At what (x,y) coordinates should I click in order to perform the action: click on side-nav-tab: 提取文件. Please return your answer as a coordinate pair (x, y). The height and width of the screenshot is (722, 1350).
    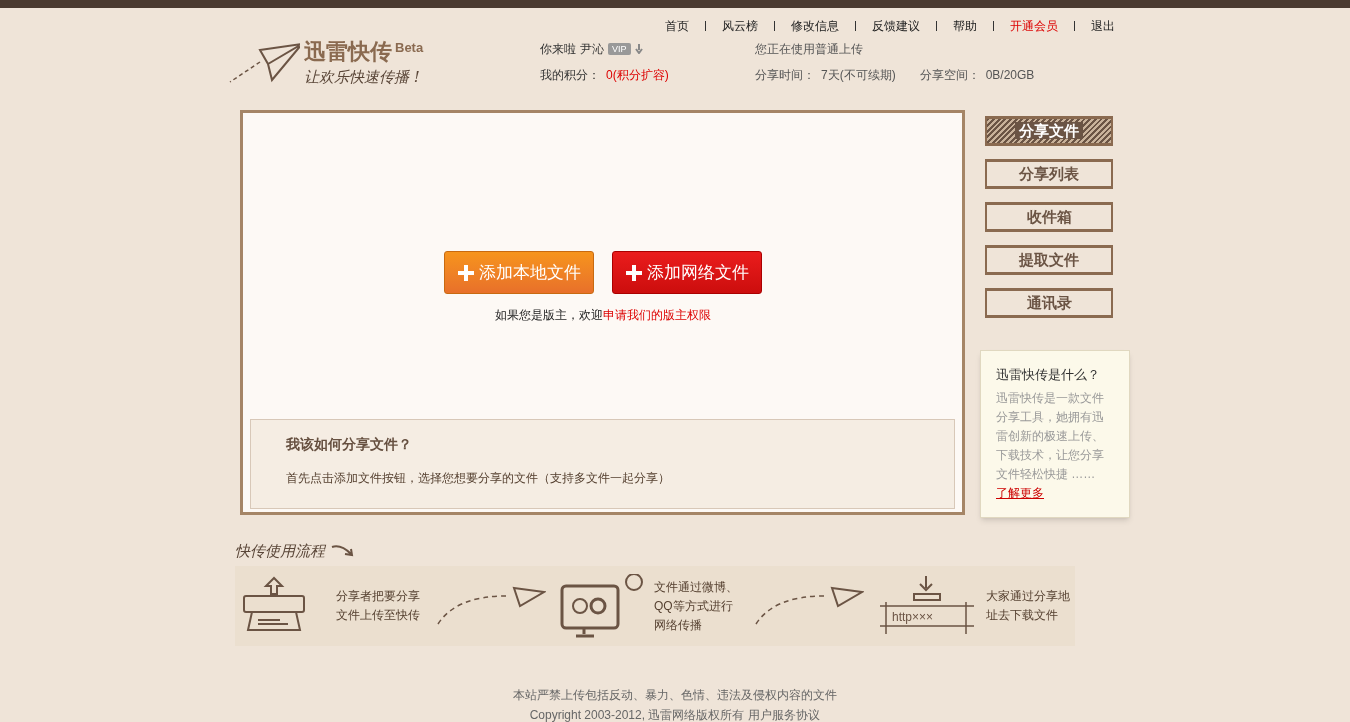
    Looking at the image, I should click on (1049, 260).